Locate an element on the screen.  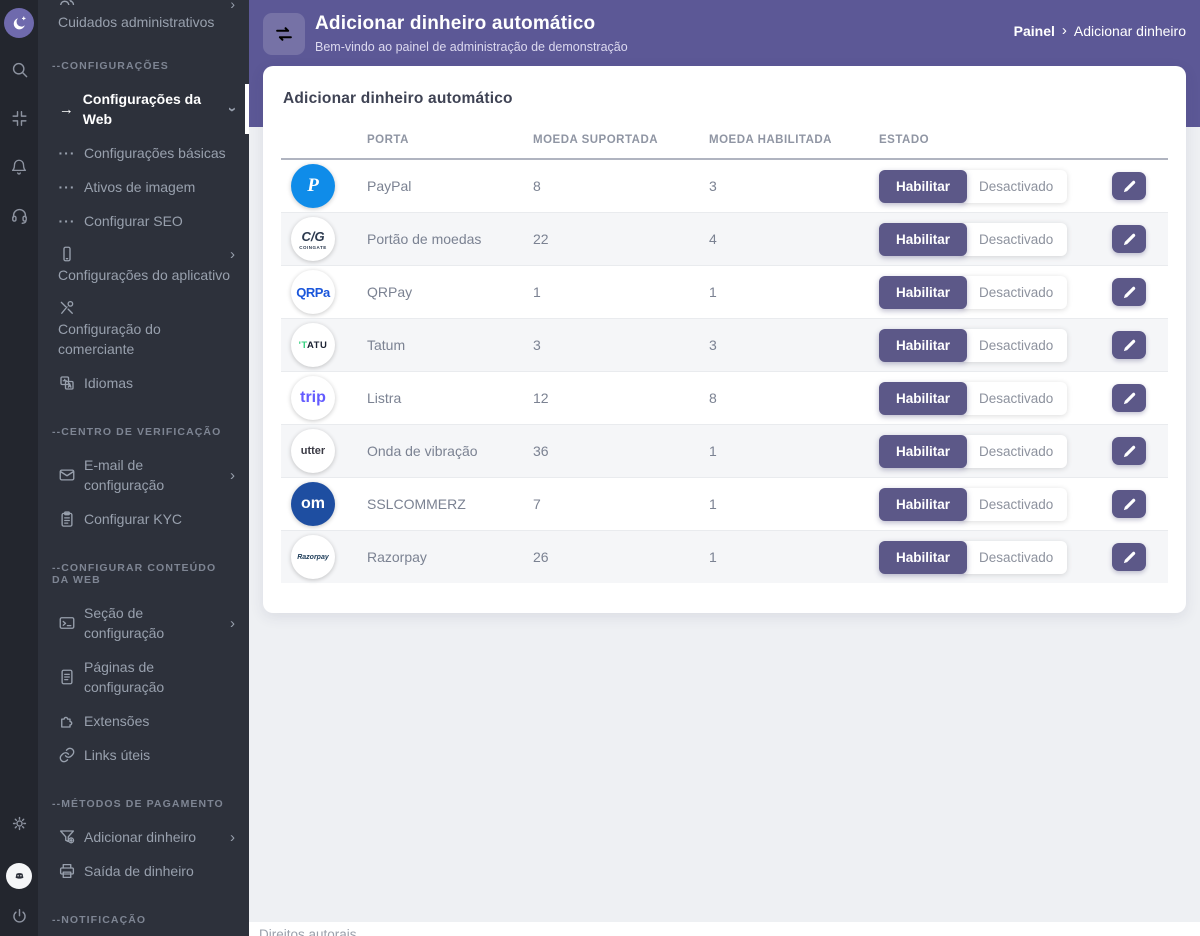
table-row: om SSLCOMMERZ 7 1 Habilitar Desactivado is located at coordinates (724, 504).